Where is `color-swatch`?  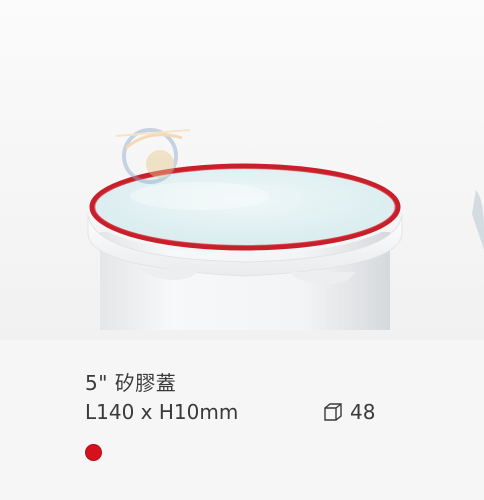
color-swatch is located at coordinates (93, 452).